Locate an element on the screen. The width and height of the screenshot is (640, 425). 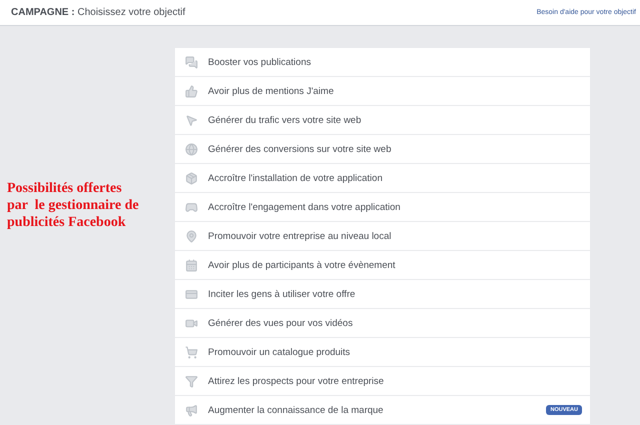
objective-item: Booster vos publications is located at coordinates (382, 62).